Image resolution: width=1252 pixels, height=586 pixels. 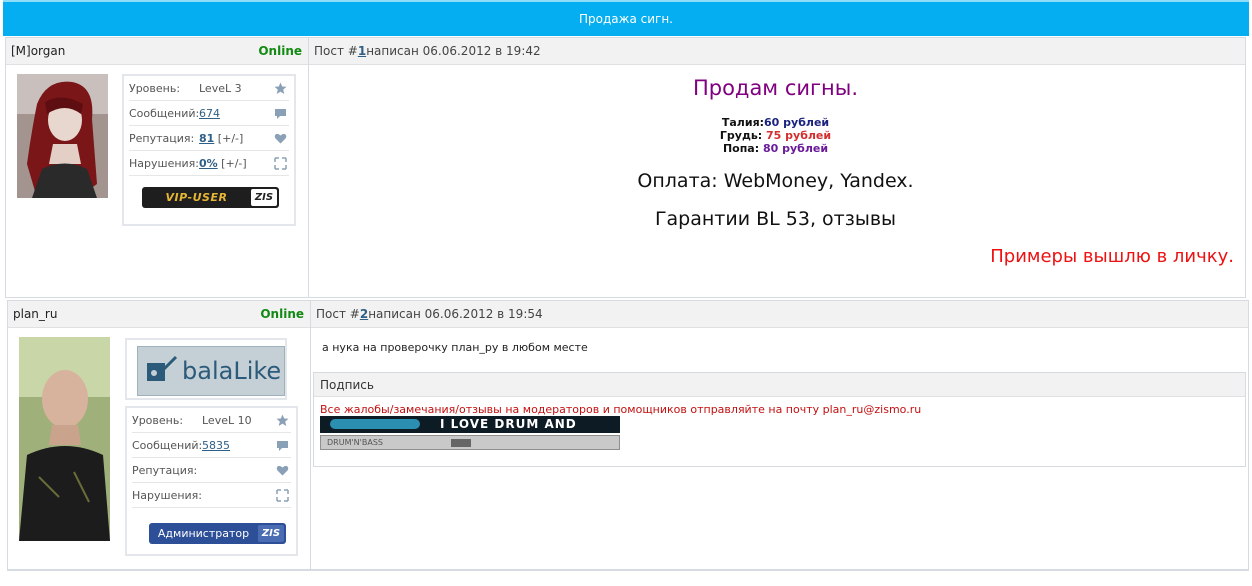 I want to click on messages-row: Сообщений: 674, so click(x=209, y=113).